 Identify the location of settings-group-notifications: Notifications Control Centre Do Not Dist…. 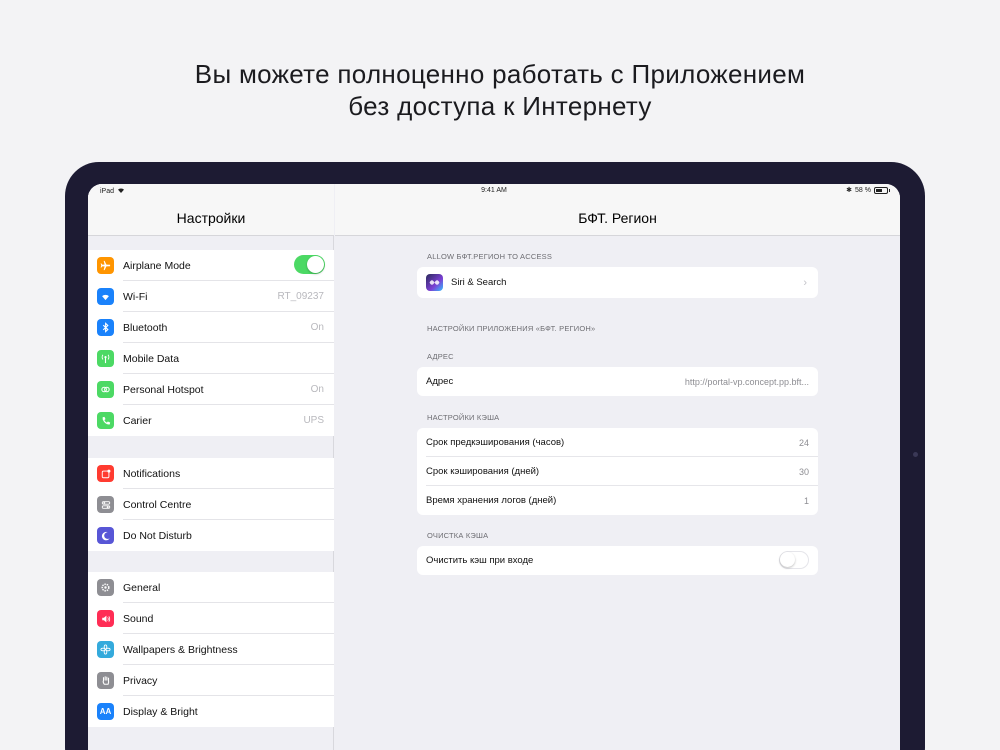
(211, 504).